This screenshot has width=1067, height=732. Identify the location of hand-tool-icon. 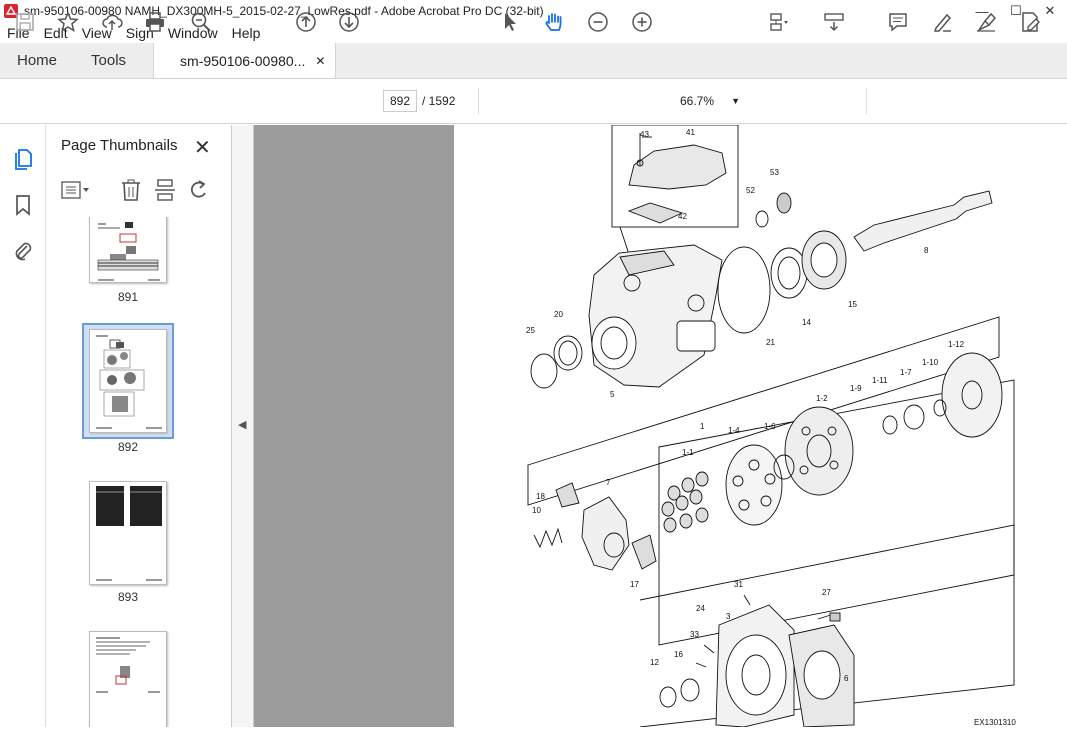
(554, 22).